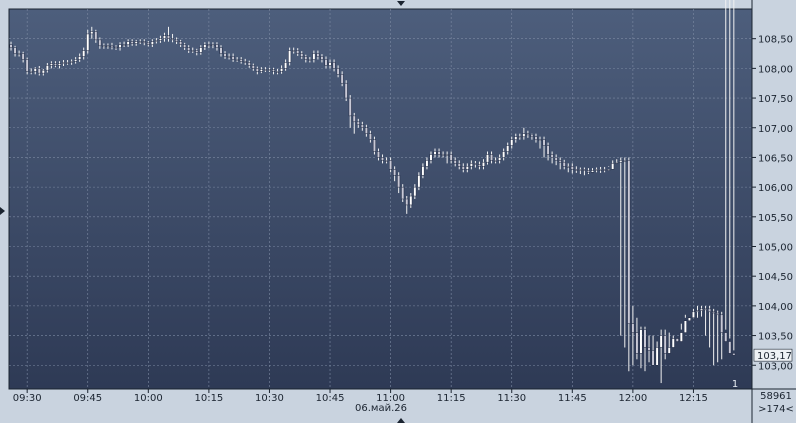  I want to click on y-tick-label: 107,50, so click(775, 99).